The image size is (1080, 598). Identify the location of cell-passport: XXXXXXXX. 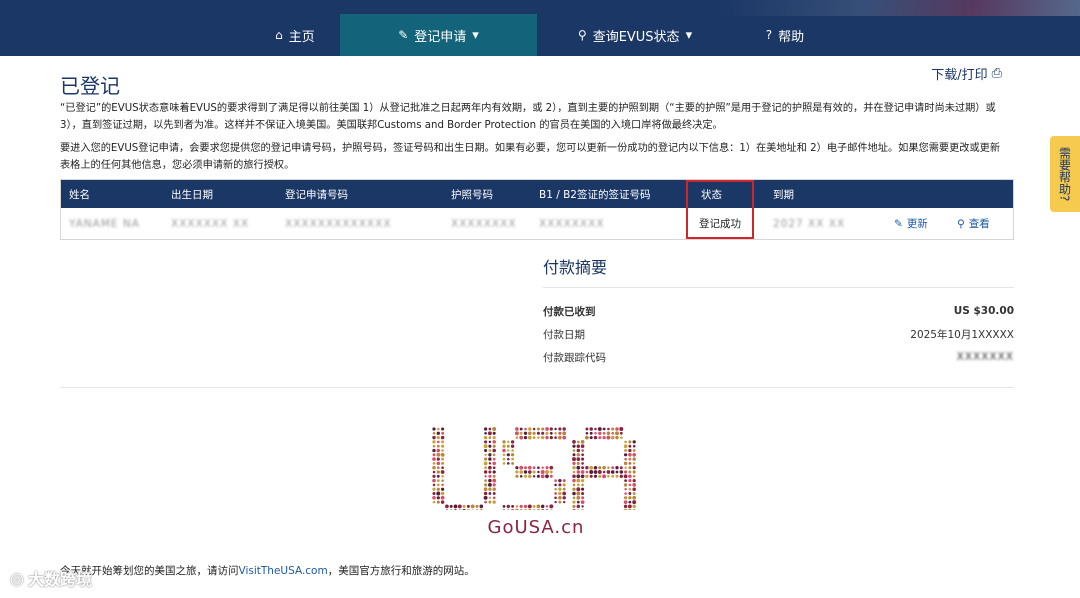
(484, 223).